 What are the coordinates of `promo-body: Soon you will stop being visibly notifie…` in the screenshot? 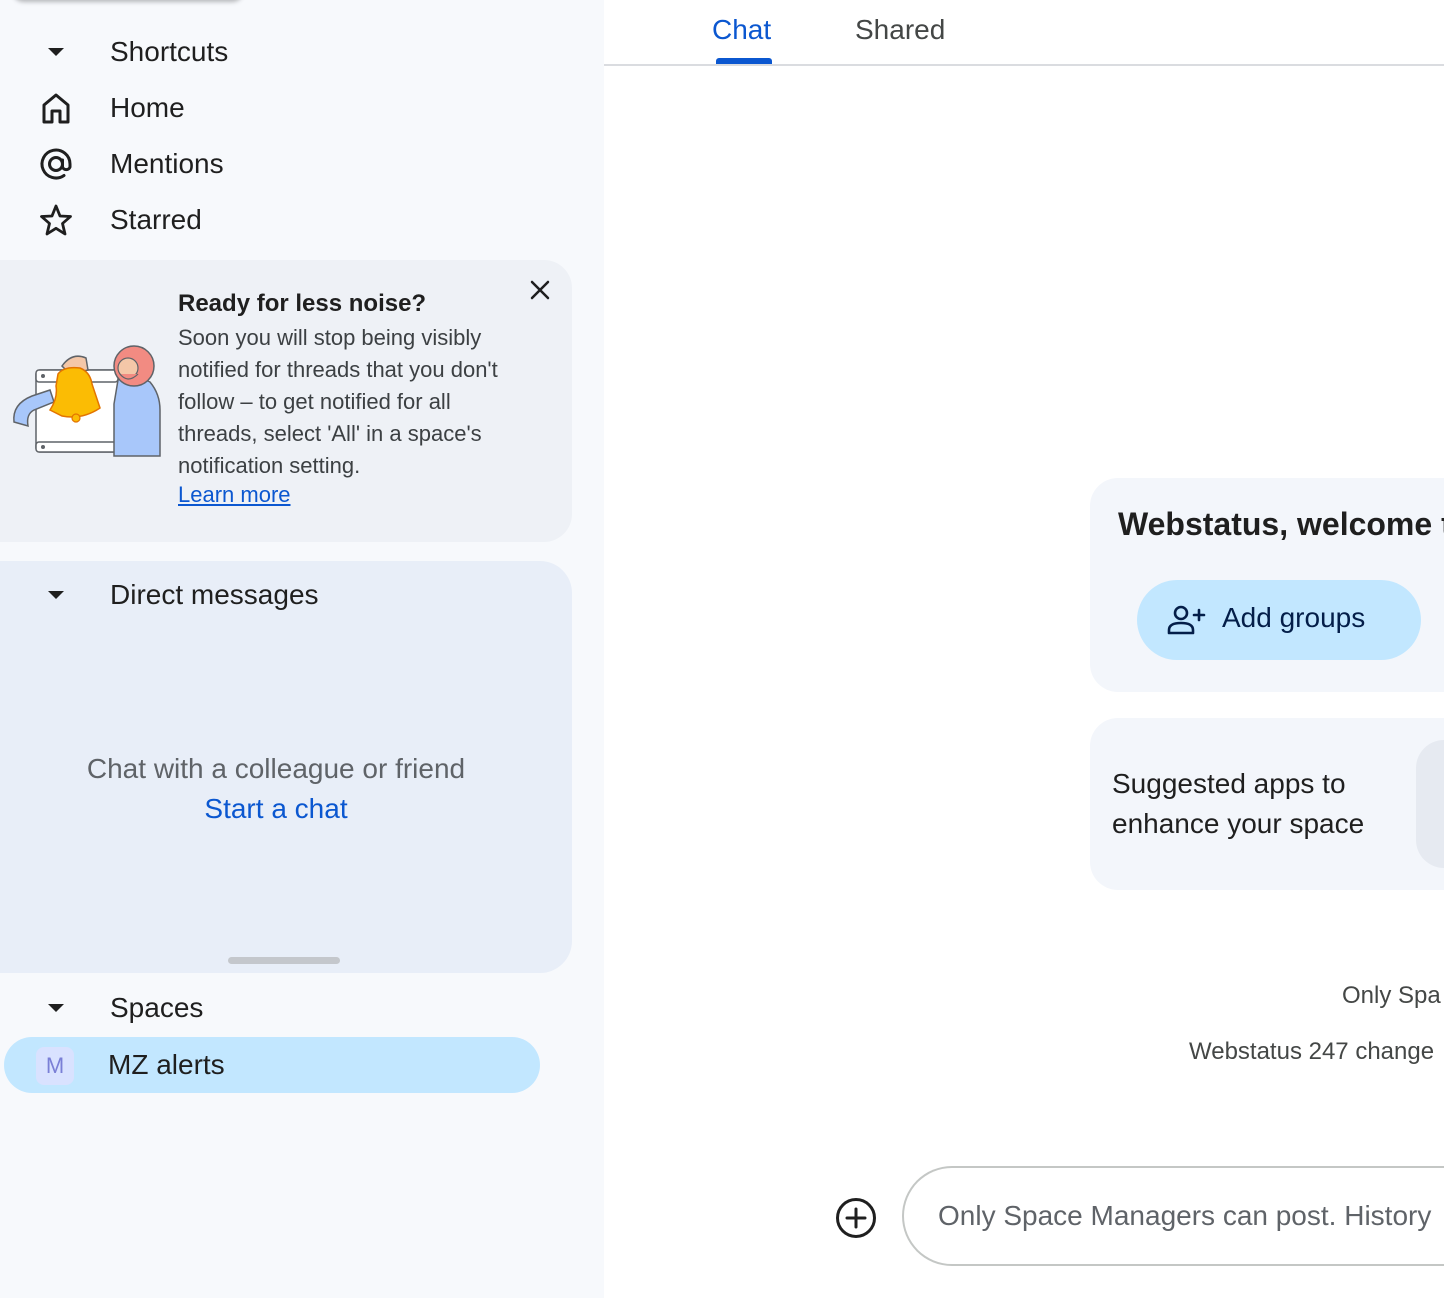 It's located at (338, 401).